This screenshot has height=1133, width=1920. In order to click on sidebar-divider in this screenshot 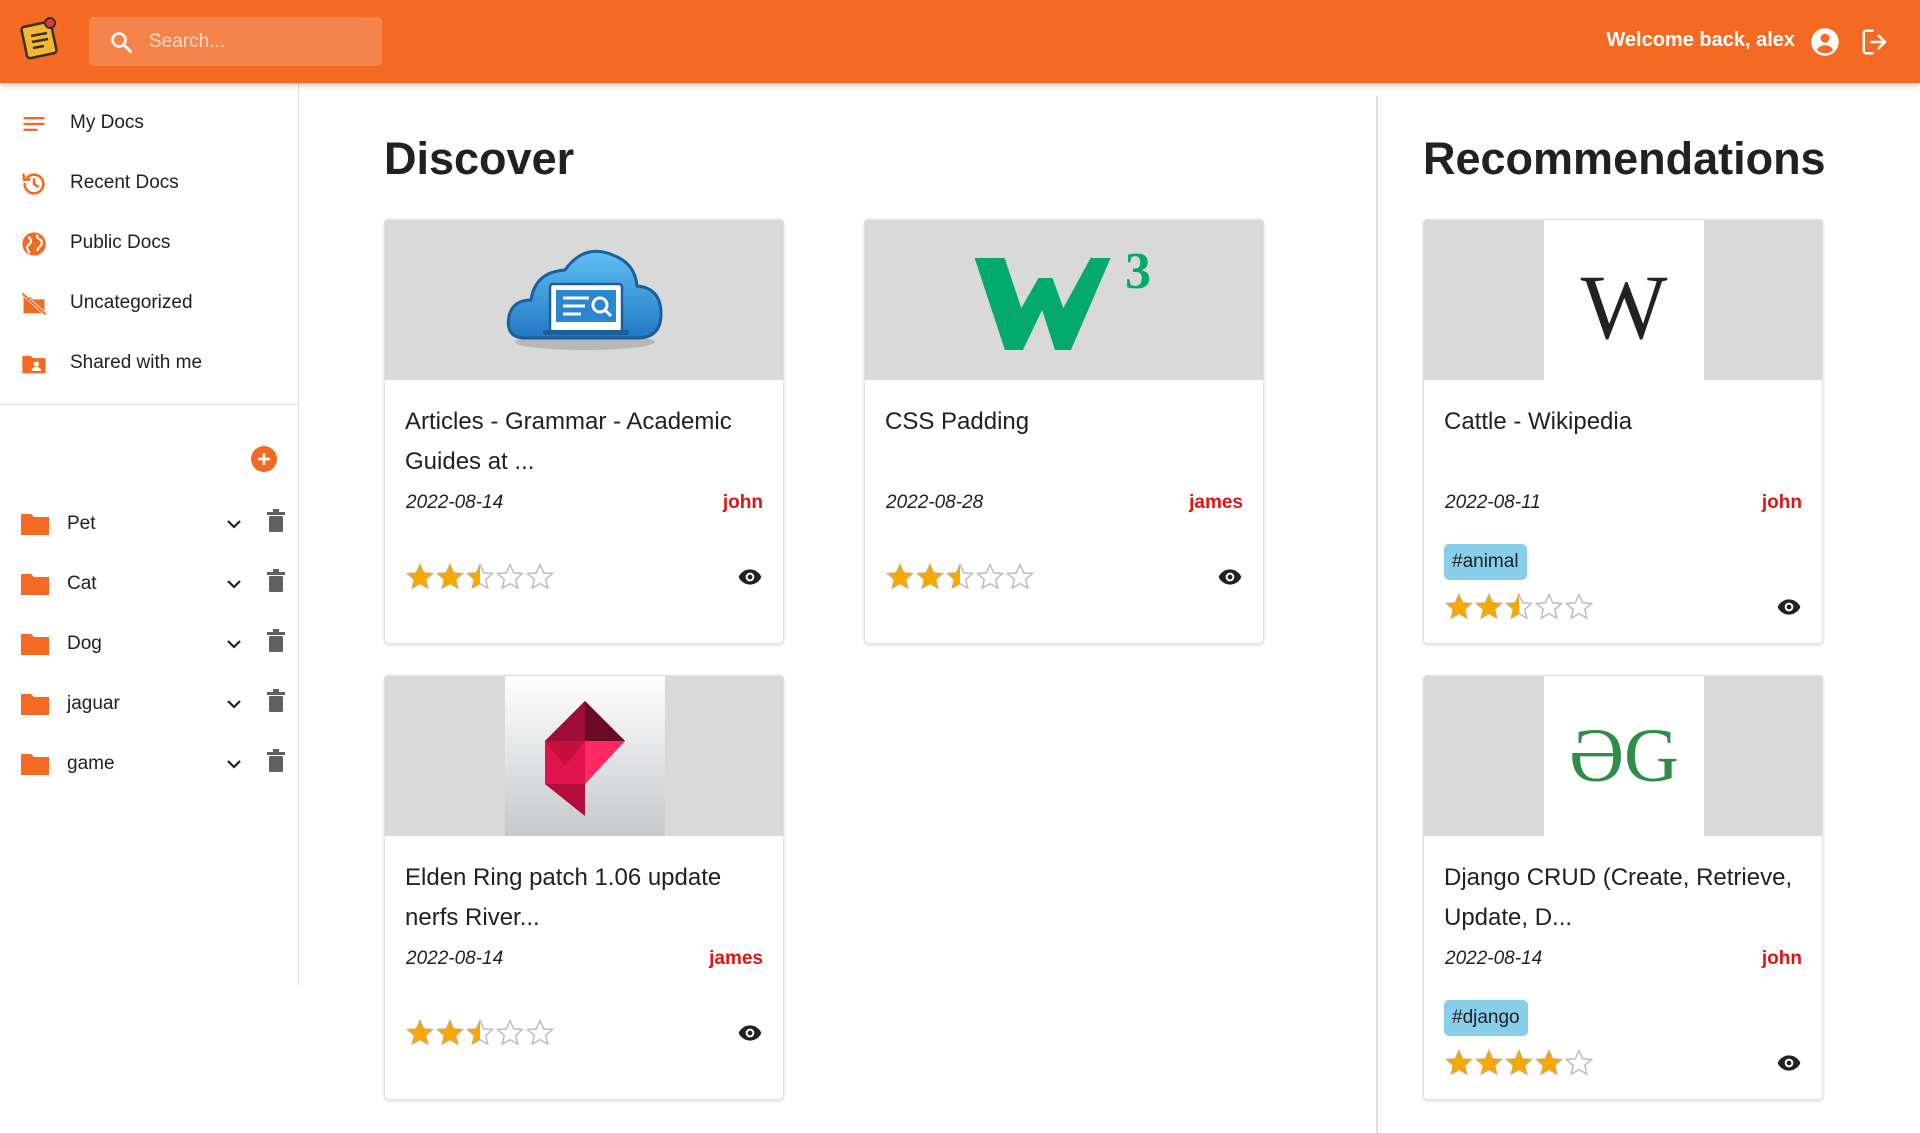, I will do `click(149, 404)`.